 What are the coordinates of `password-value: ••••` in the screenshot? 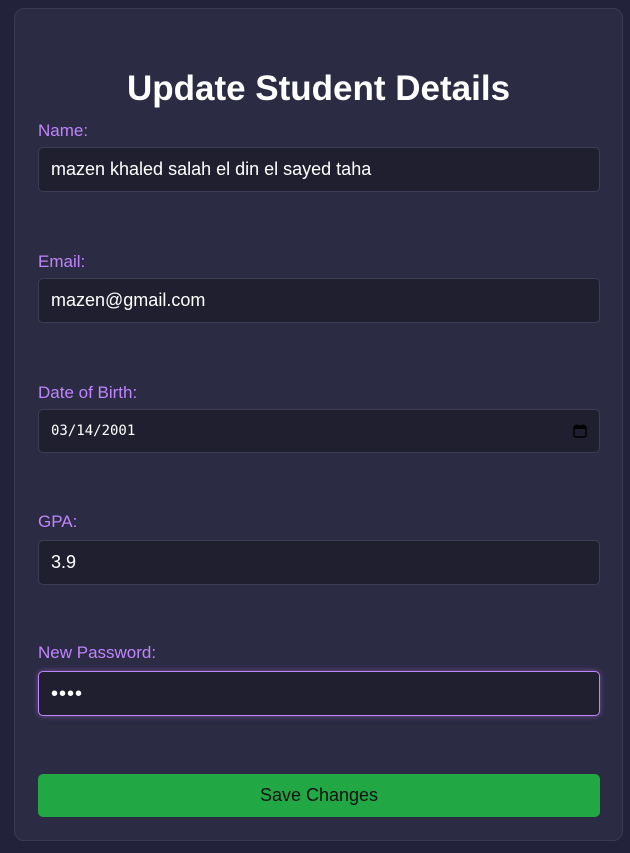 It's located at (67, 693).